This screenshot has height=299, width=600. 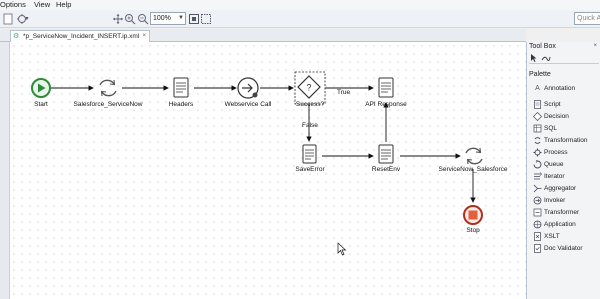 What do you see at coordinates (537, 104) in the screenshot?
I see `script-icon` at bounding box center [537, 104].